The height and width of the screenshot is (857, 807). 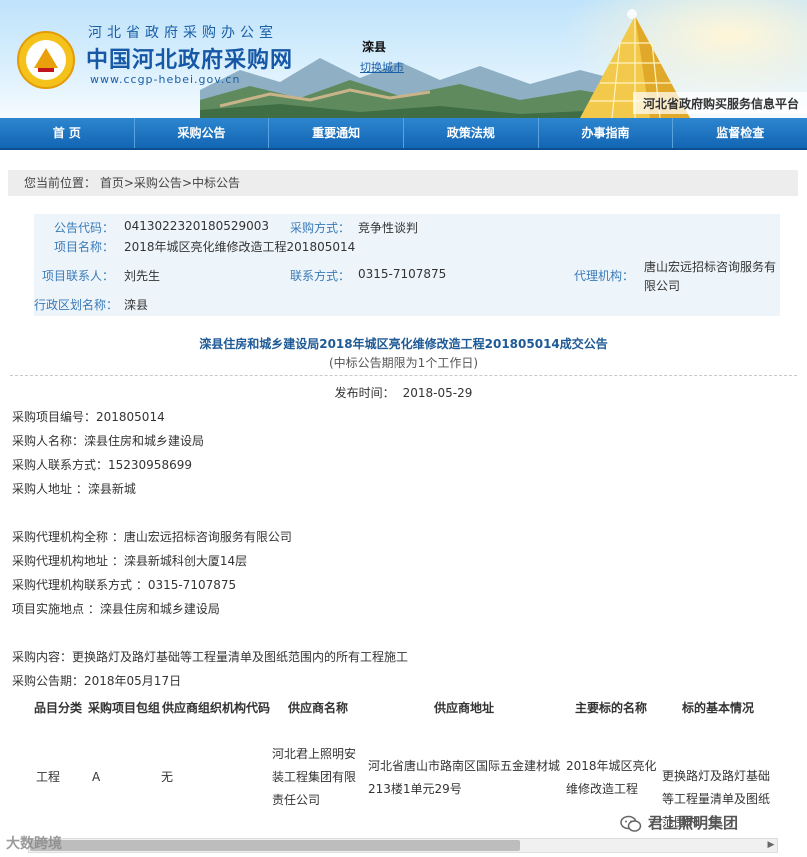 I want to click on article-line: 采购人地址 ：滦县新城, so click(x=74, y=489).